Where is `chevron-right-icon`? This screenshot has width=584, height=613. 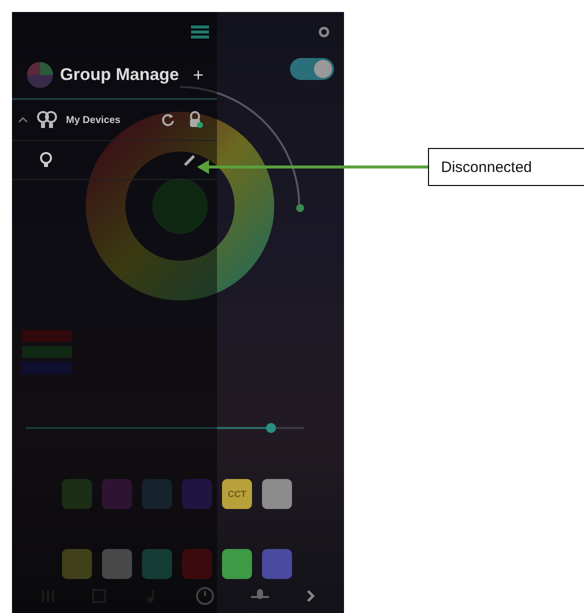
chevron-right-icon is located at coordinates (311, 596).